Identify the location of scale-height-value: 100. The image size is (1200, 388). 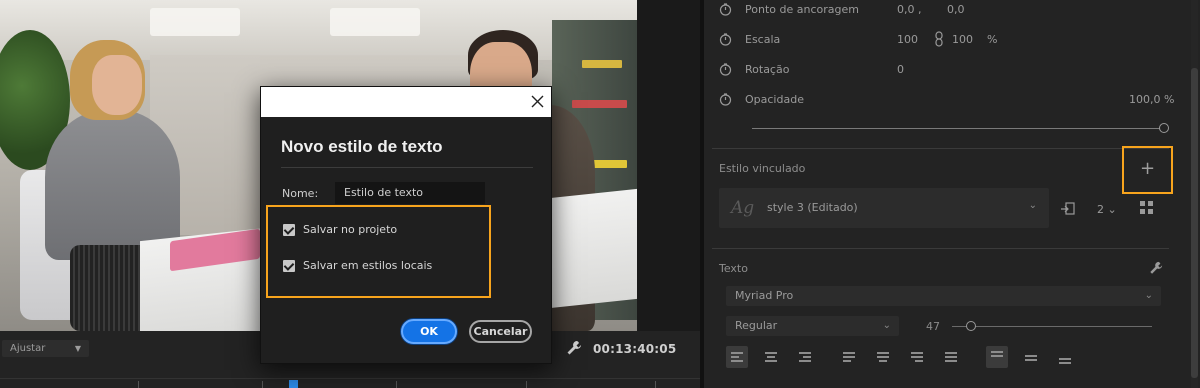
(962, 39).